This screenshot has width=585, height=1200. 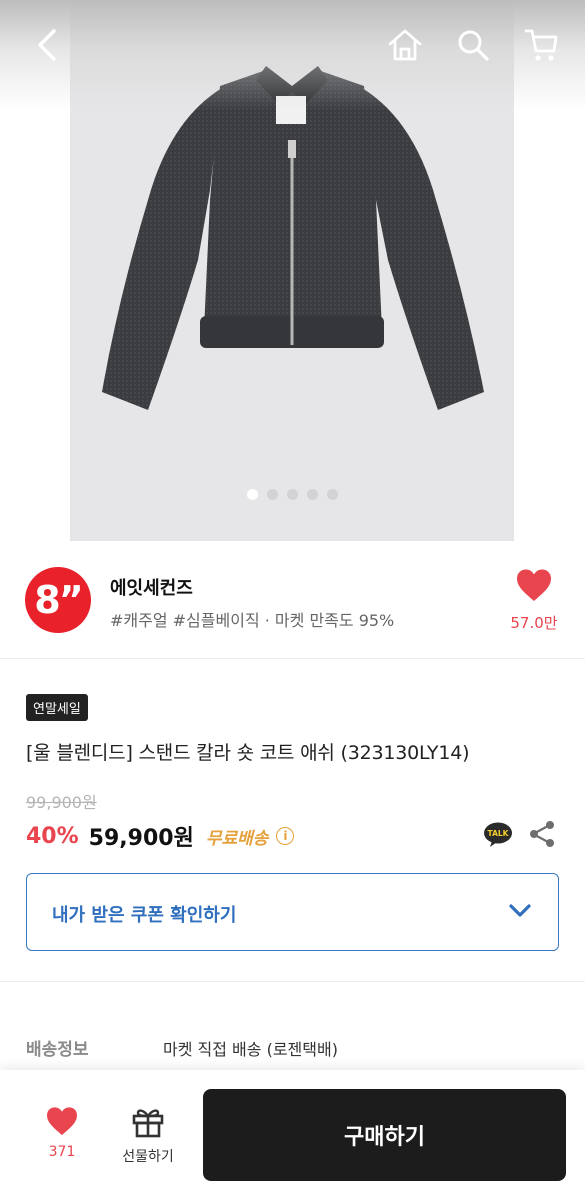 What do you see at coordinates (250, 1049) in the screenshot?
I see `shipping-info-value: 마켓 직접 배송 (로젠택배)` at bounding box center [250, 1049].